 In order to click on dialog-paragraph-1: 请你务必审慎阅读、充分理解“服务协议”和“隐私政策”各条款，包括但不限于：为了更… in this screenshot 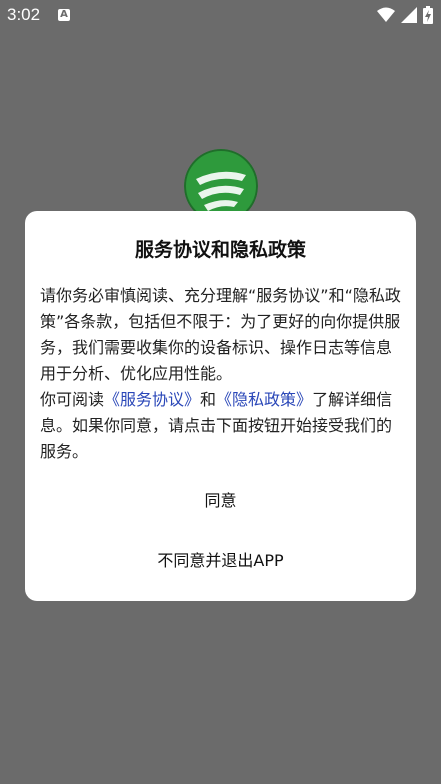, I will do `click(220, 334)`.